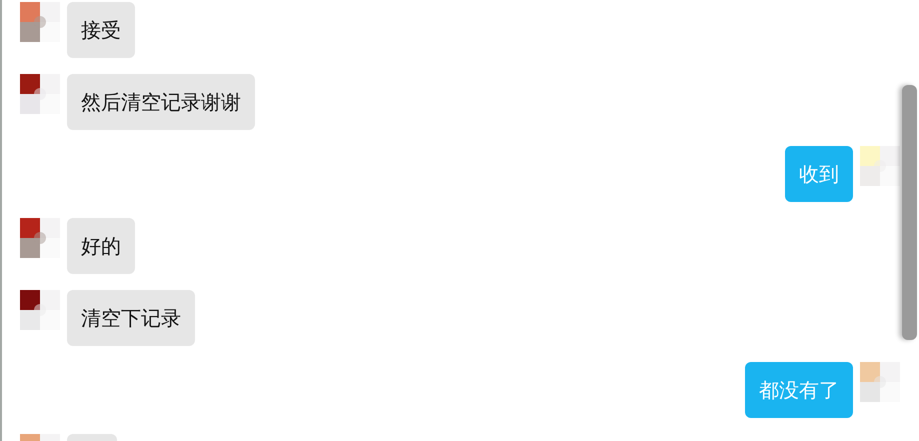 The height and width of the screenshot is (441, 919). I want to click on message-bubble: 都没有了, so click(799, 390).